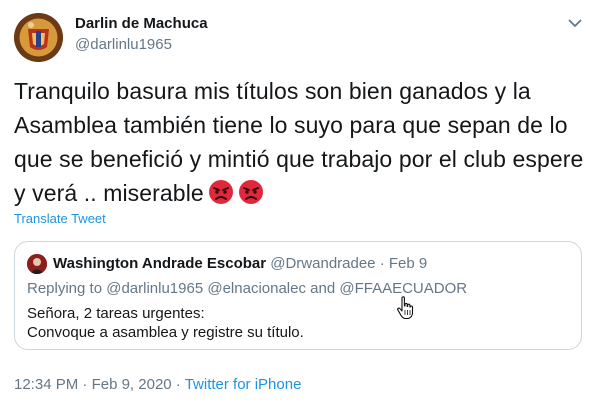  What do you see at coordinates (141, 24) in the screenshot?
I see `author-display-name: Darlin de Machuca` at bounding box center [141, 24].